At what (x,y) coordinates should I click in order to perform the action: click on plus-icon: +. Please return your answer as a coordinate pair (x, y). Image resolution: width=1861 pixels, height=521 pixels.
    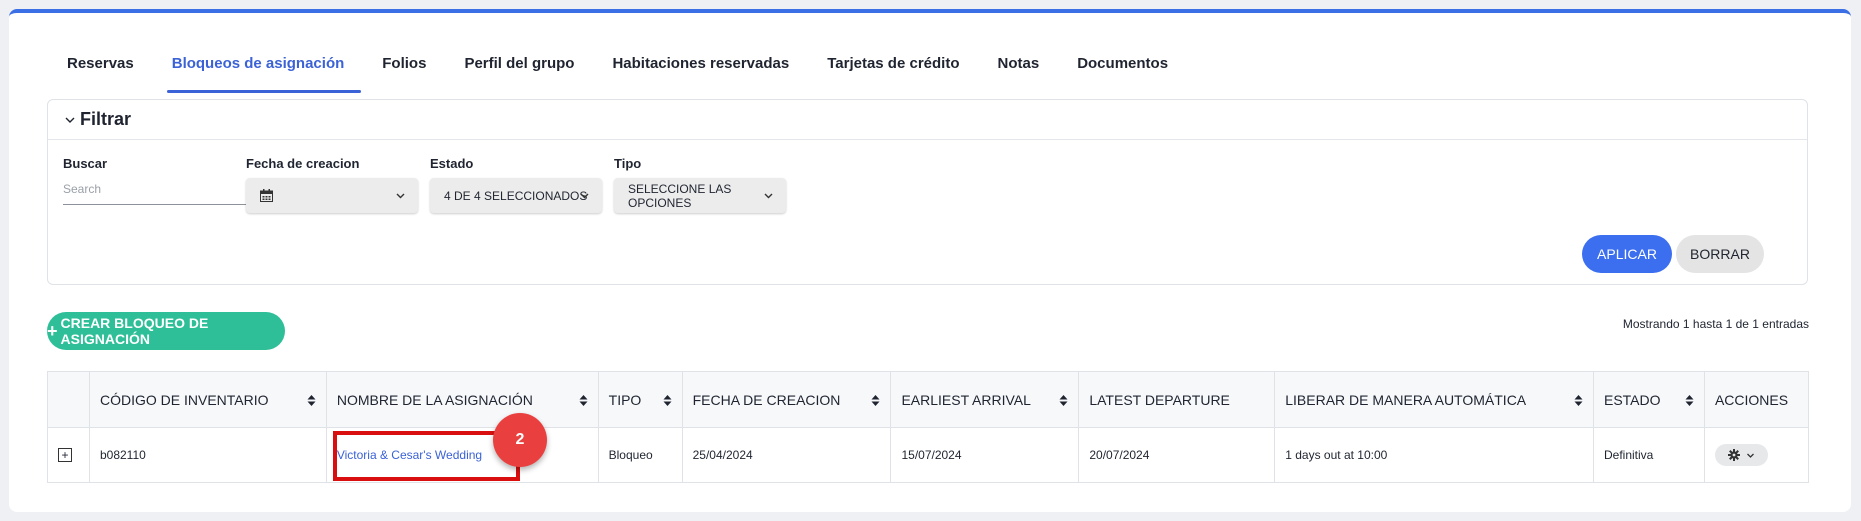
    Looking at the image, I should click on (52, 330).